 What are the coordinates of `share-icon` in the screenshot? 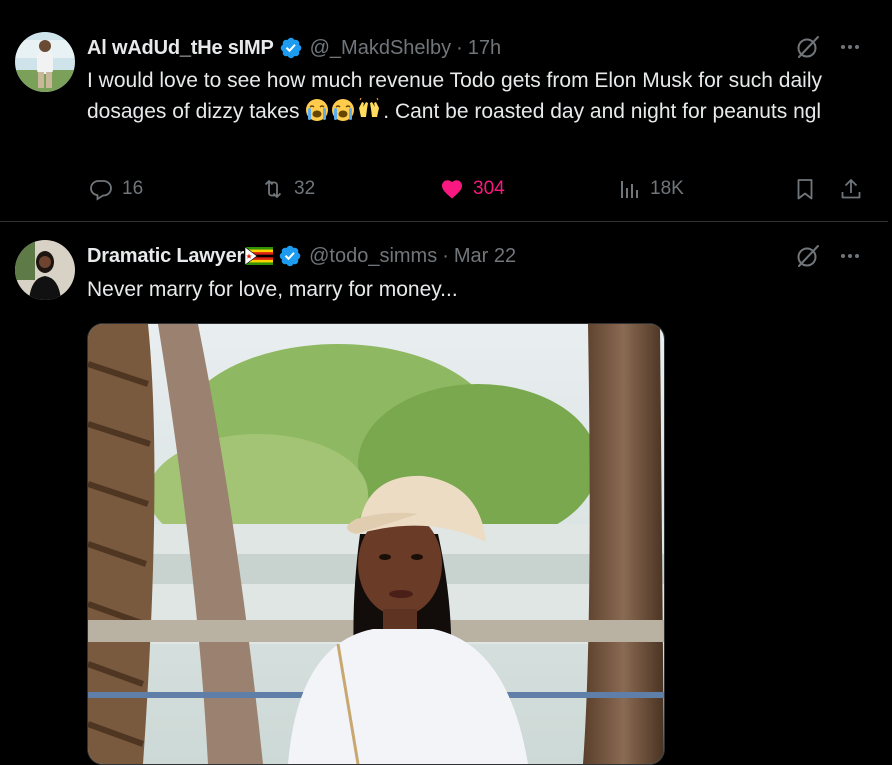 It's located at (851, 189).